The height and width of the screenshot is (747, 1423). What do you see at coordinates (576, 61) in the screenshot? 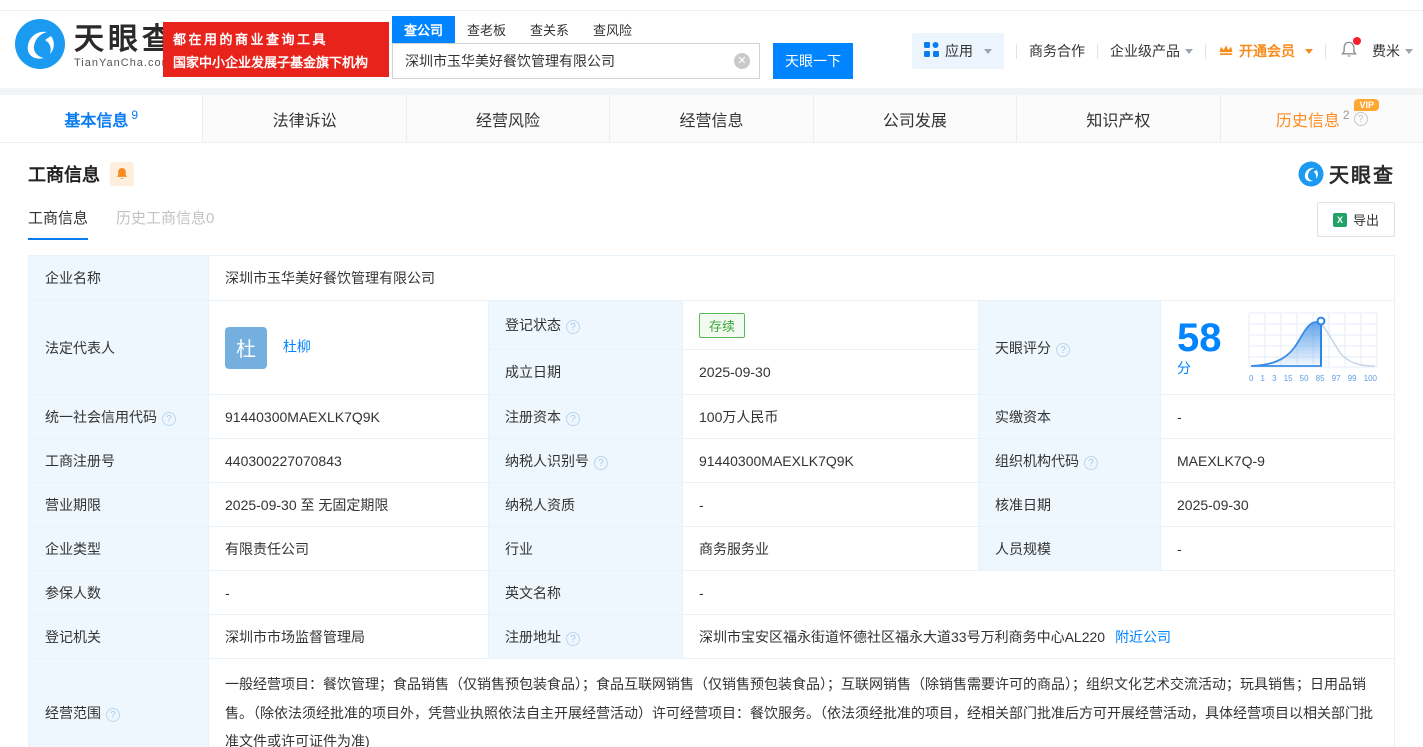
I see `search-input` at bounding box center [576, 61].